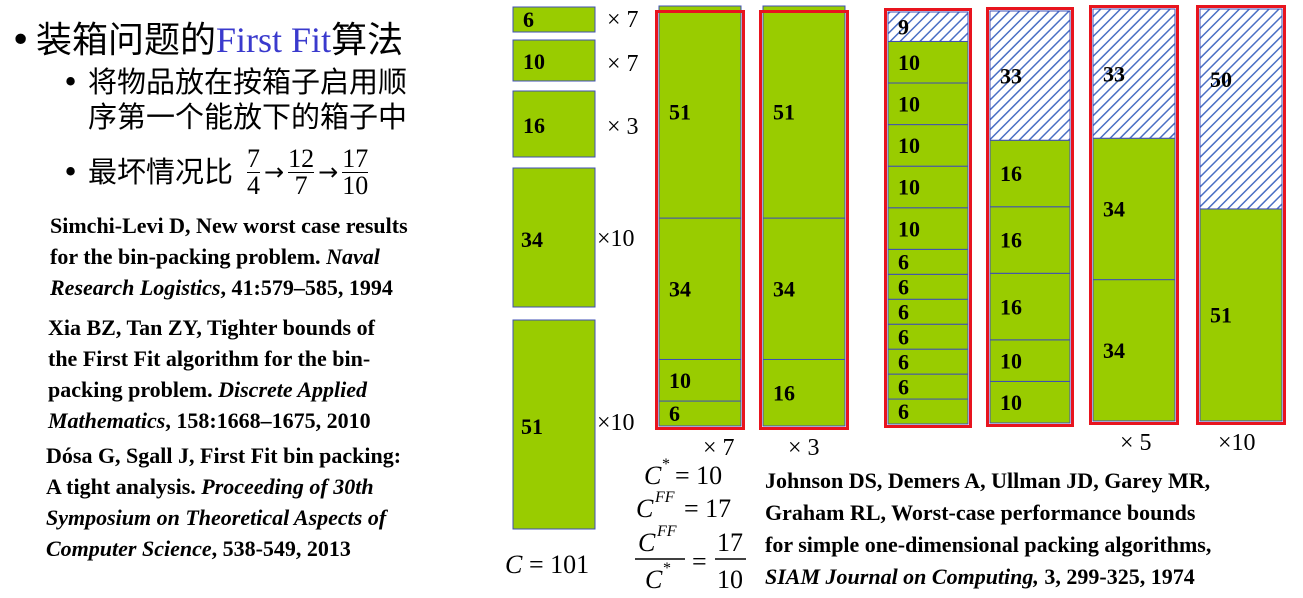  I want to click on bin-mult: × 7, so click(719, 448).